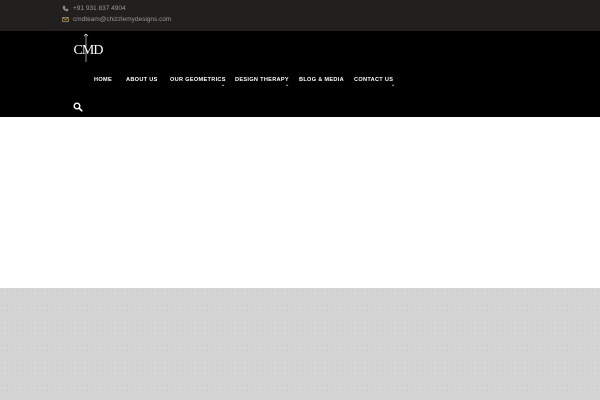 Image resolution: width=600 pixels, height=400 pixels. What do you see at coordinates (198, 82) in the screenshot?
I see `nav-item-our-geometrics: OUR GEOMETRICS ⌄` at bounding box center [198, 82].